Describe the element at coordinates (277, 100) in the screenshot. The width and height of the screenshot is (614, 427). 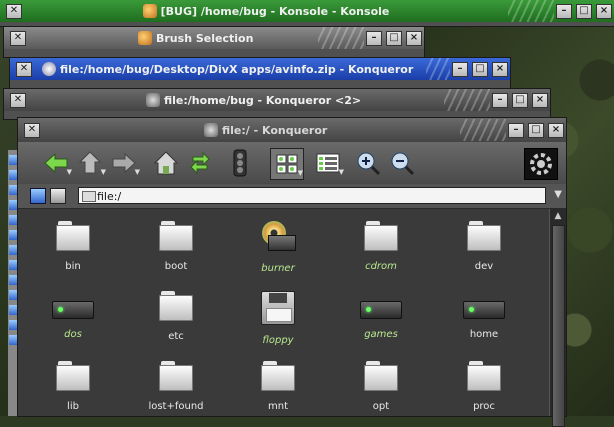
I see `konq2-titlebar: ✕ file:/home/bug - Konqueror <2> – □ ×` at that location.